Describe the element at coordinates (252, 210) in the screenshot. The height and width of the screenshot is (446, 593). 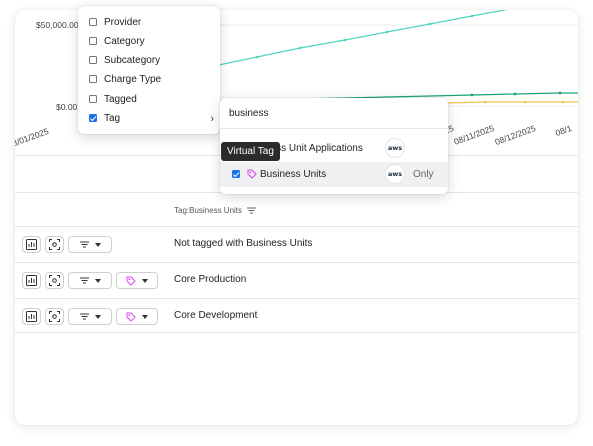
I see `sort-icon` at that location.